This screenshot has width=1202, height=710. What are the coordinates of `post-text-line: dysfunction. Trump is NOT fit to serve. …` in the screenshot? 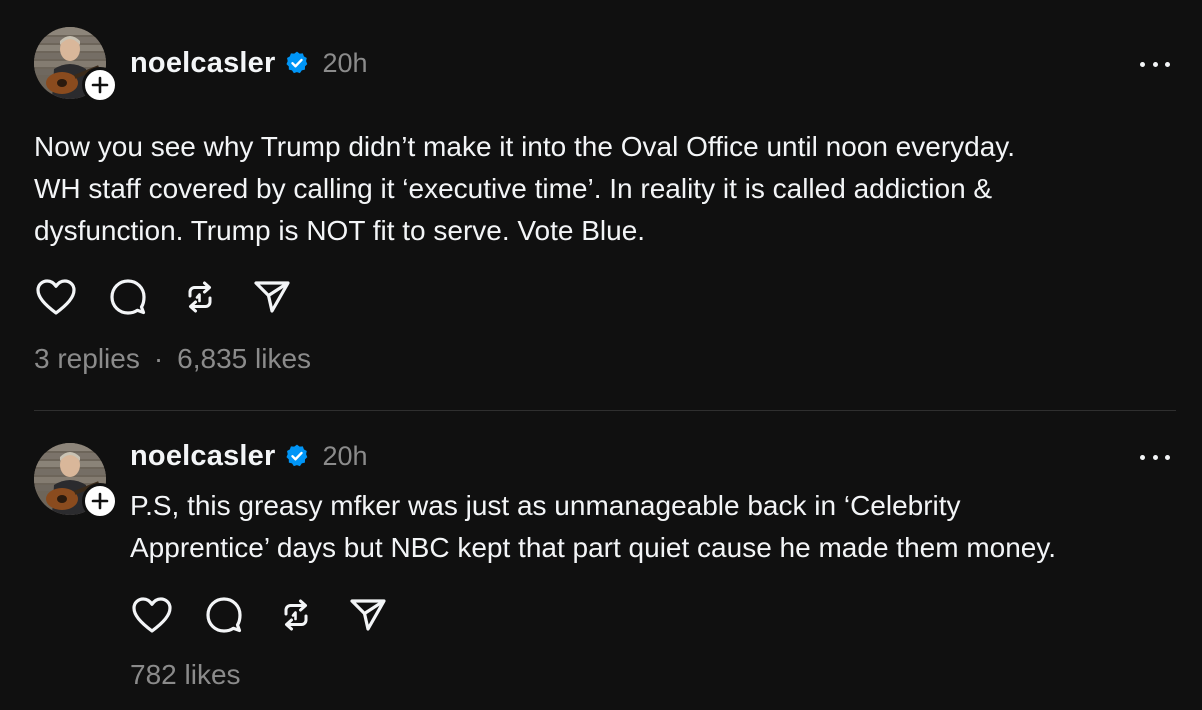 It's located at (340, 230).